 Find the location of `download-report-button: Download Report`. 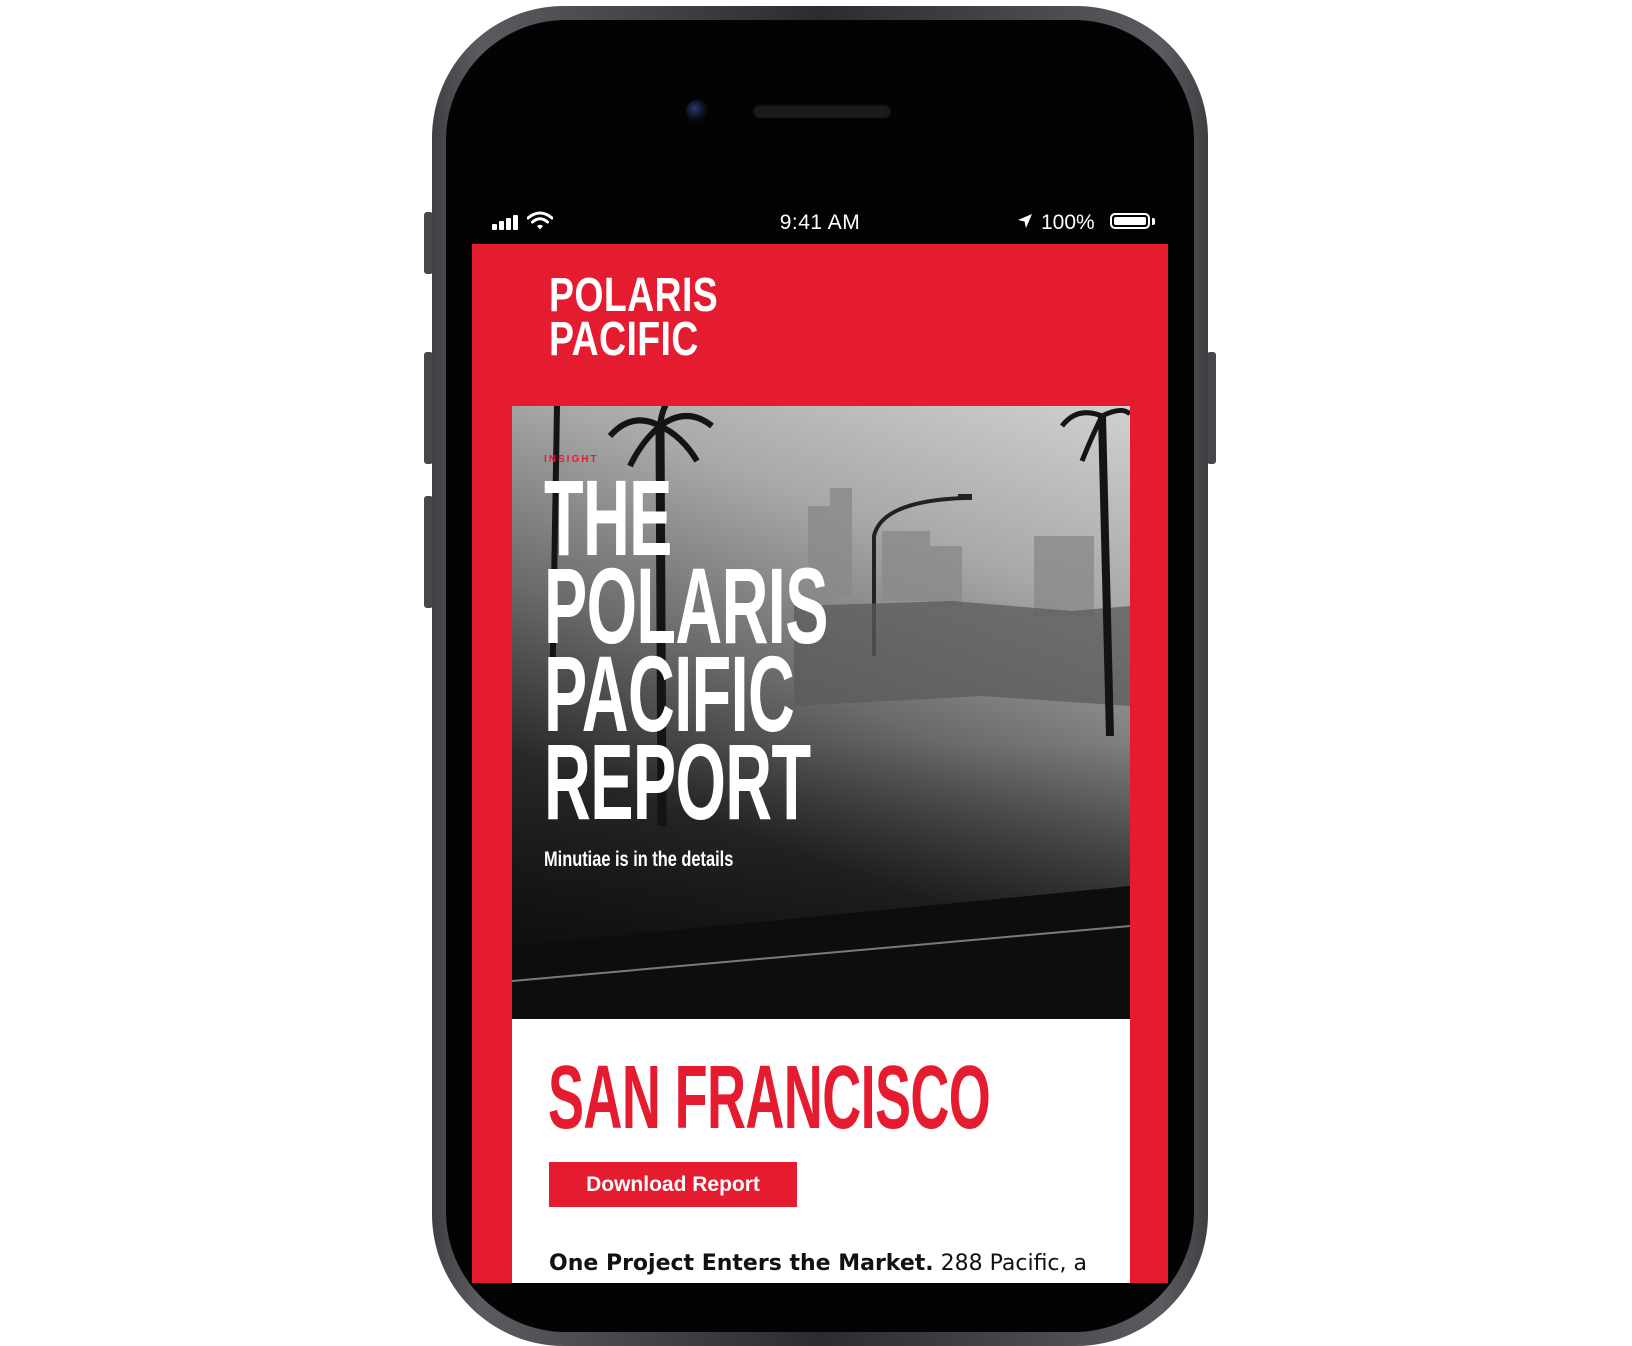

download-report-button: Download Report is located at coordinates (673, 1184).